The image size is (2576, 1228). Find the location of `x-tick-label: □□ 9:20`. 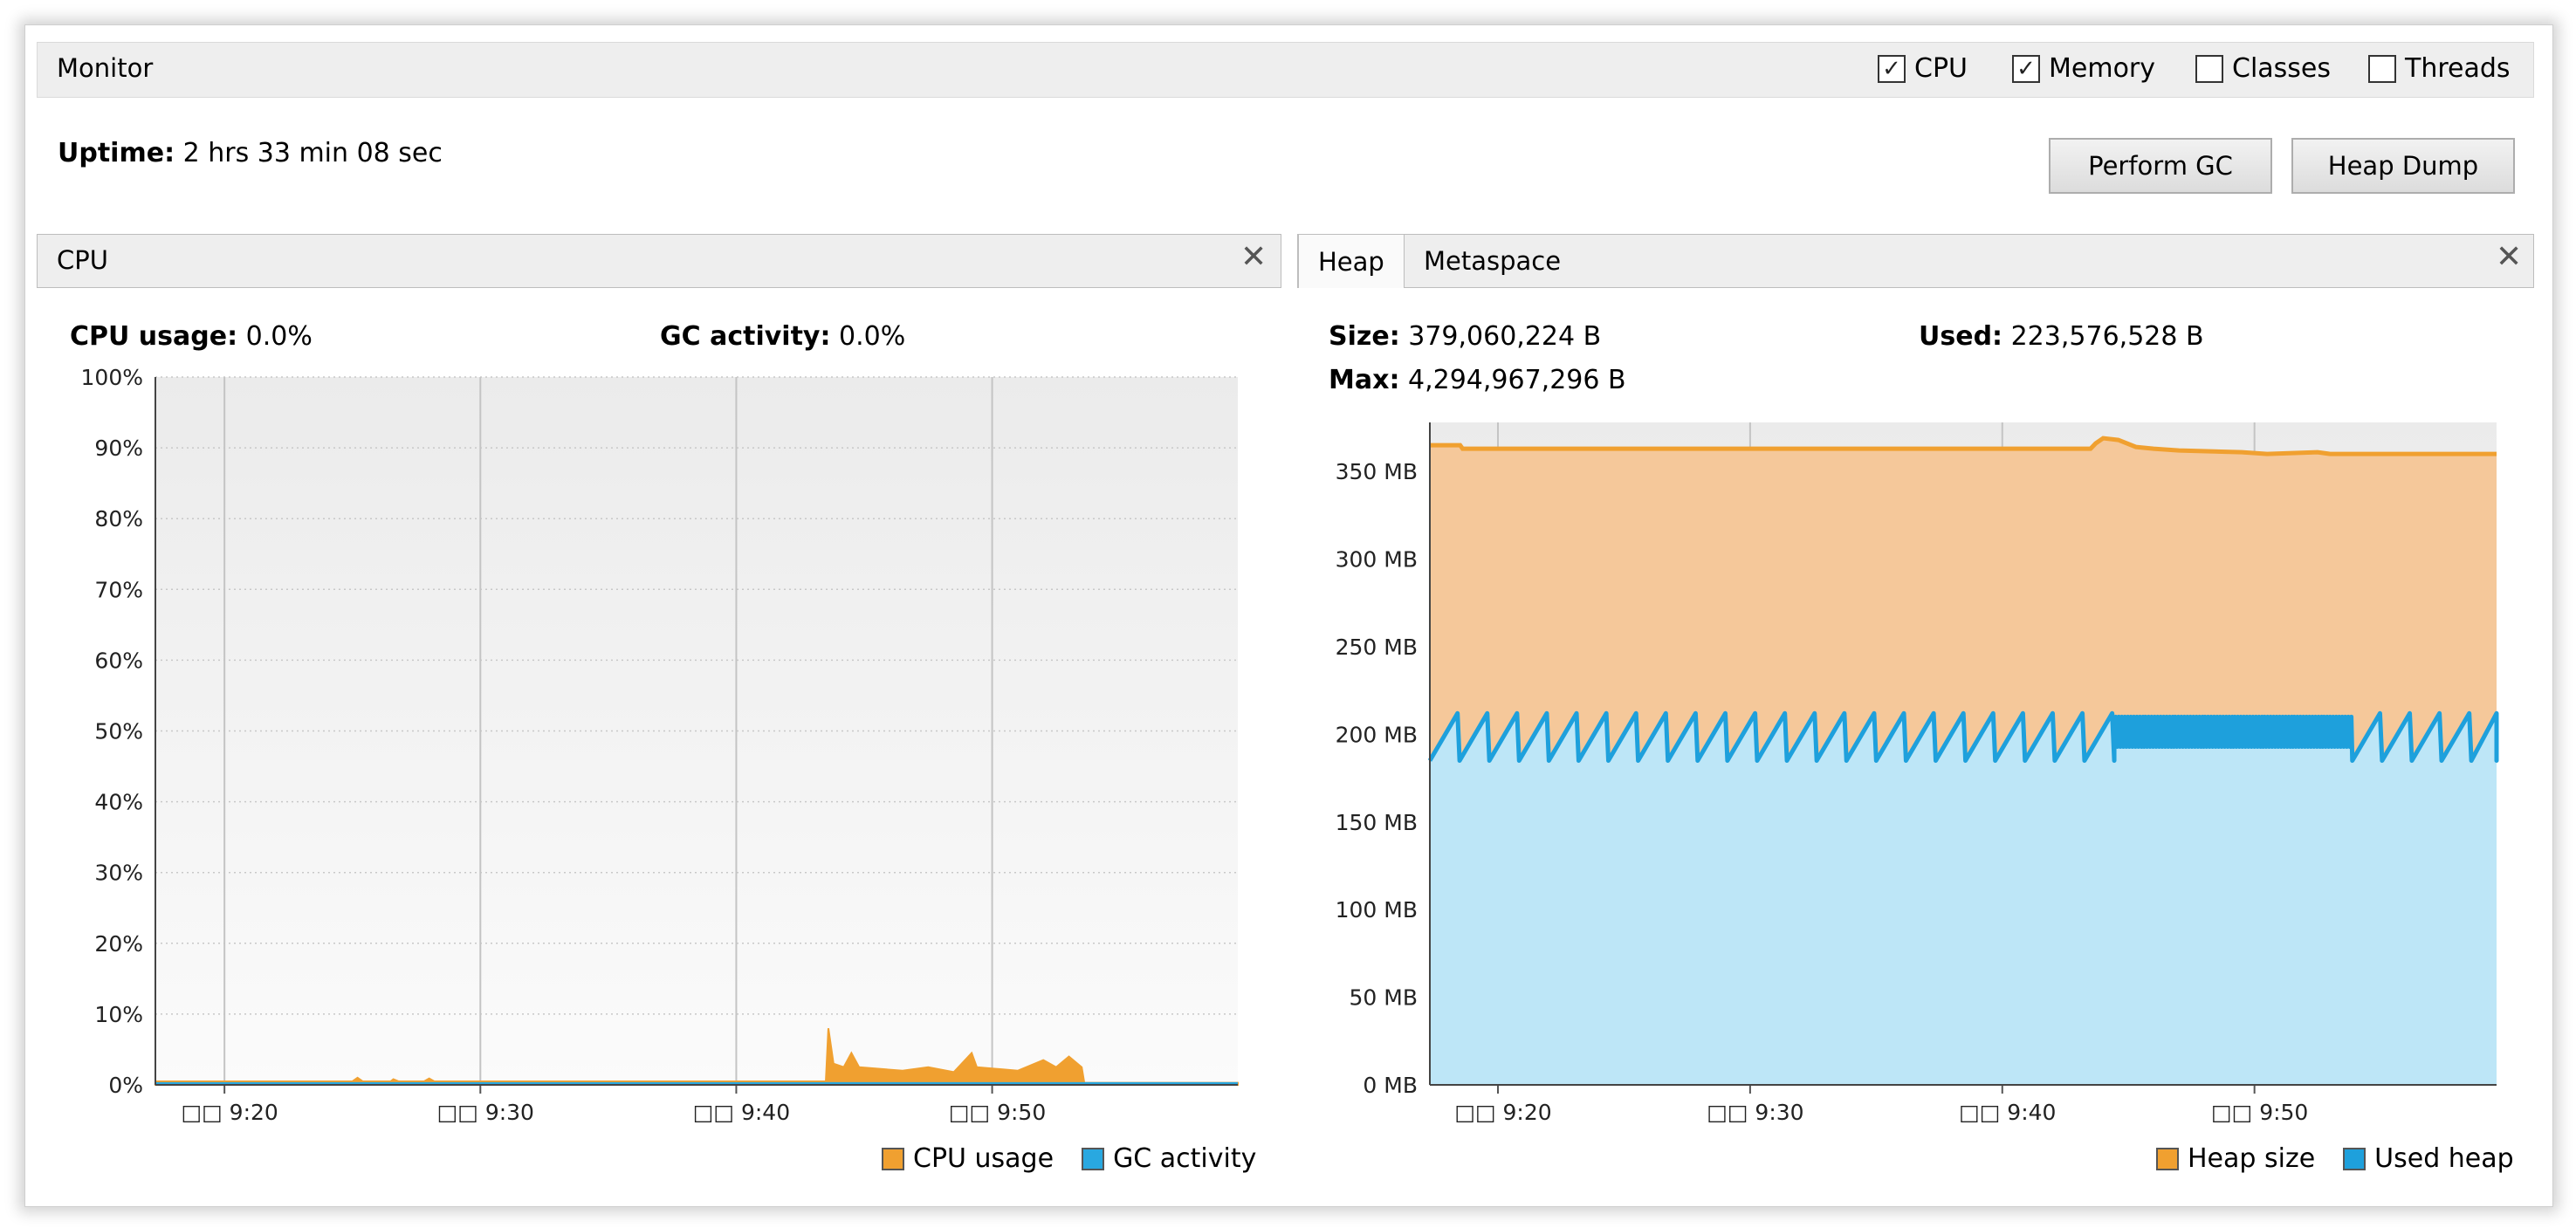

x-tick-label: □□ 9:20 is located at coordinates (1503, 1112).